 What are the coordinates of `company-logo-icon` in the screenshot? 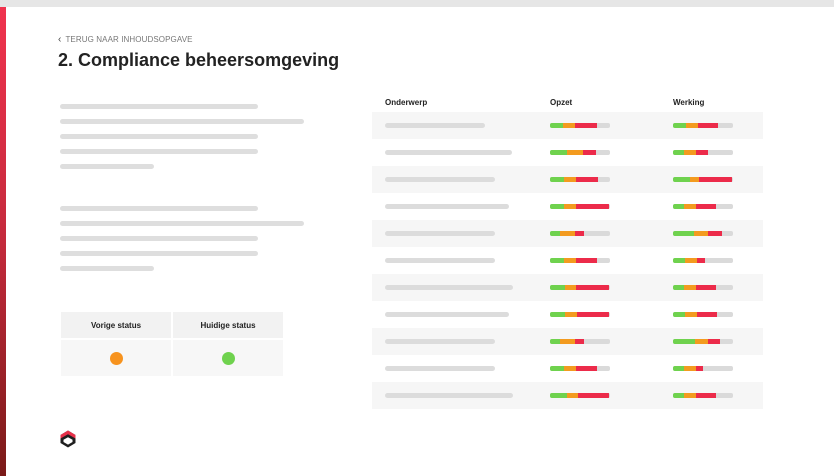 It's located at (68, 439).